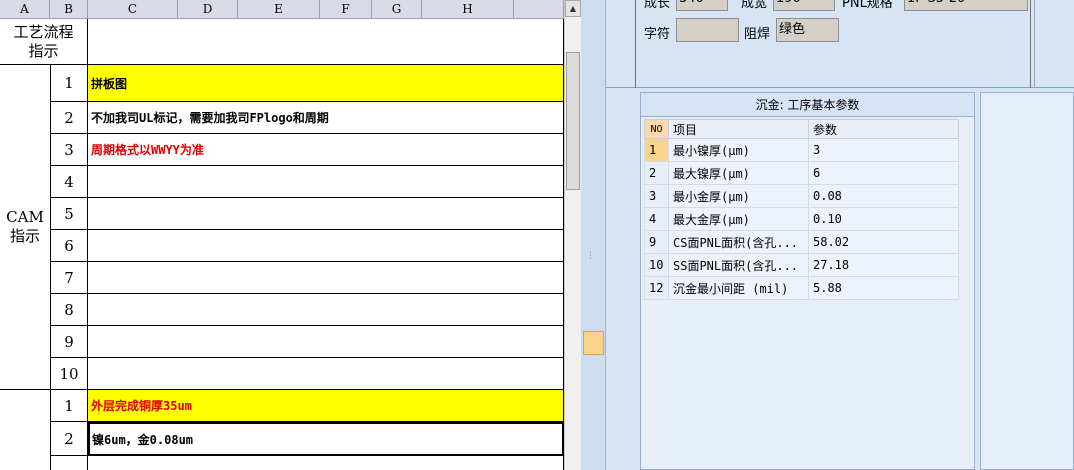  Describe the element at coordinates (656, 150) in the screenshot. I see `row-no: 1` at that location.